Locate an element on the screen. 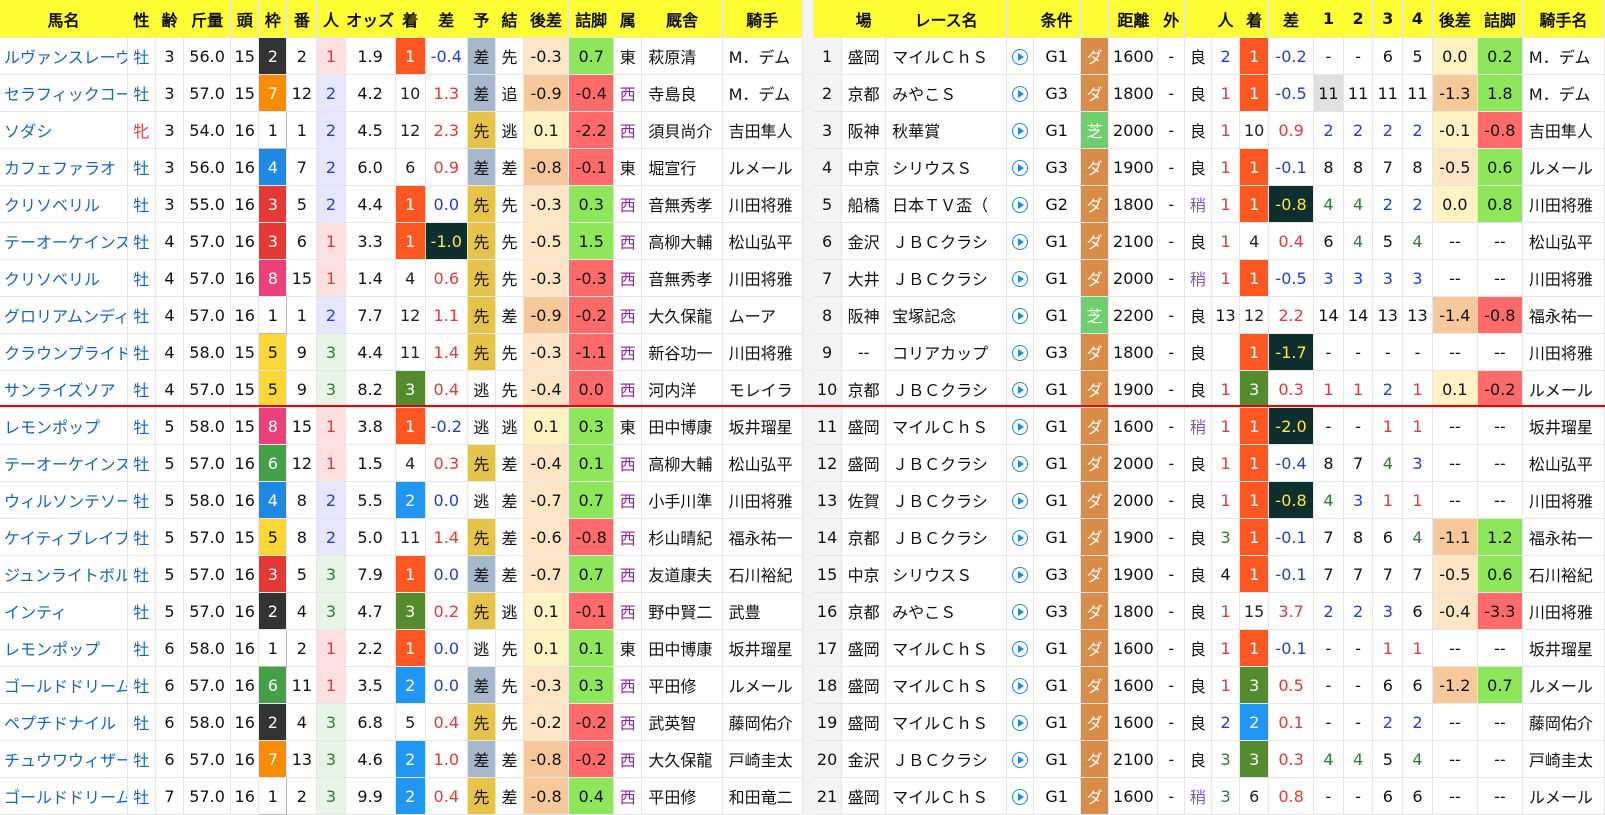 This screenshot has height=815, width=1605. race-history-row: 17 盛岡 マイルＣｈＳ G1 ダ 1600- 良 1 1 -0.1- -1 1 -- -- 坂井瑠星 is located at coordinates (1209, 648).